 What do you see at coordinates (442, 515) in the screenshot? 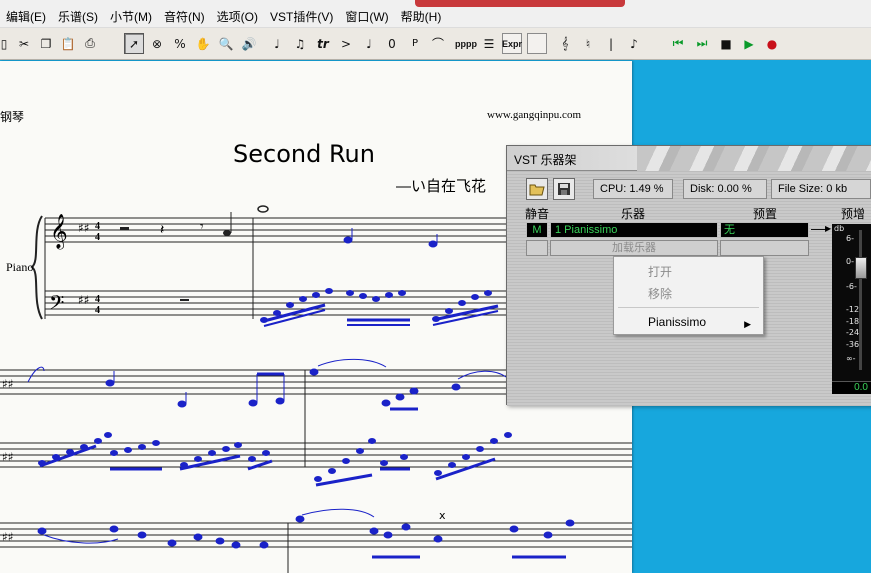
I see `svg-text: ⅹ` at bounding box center [442, 515].